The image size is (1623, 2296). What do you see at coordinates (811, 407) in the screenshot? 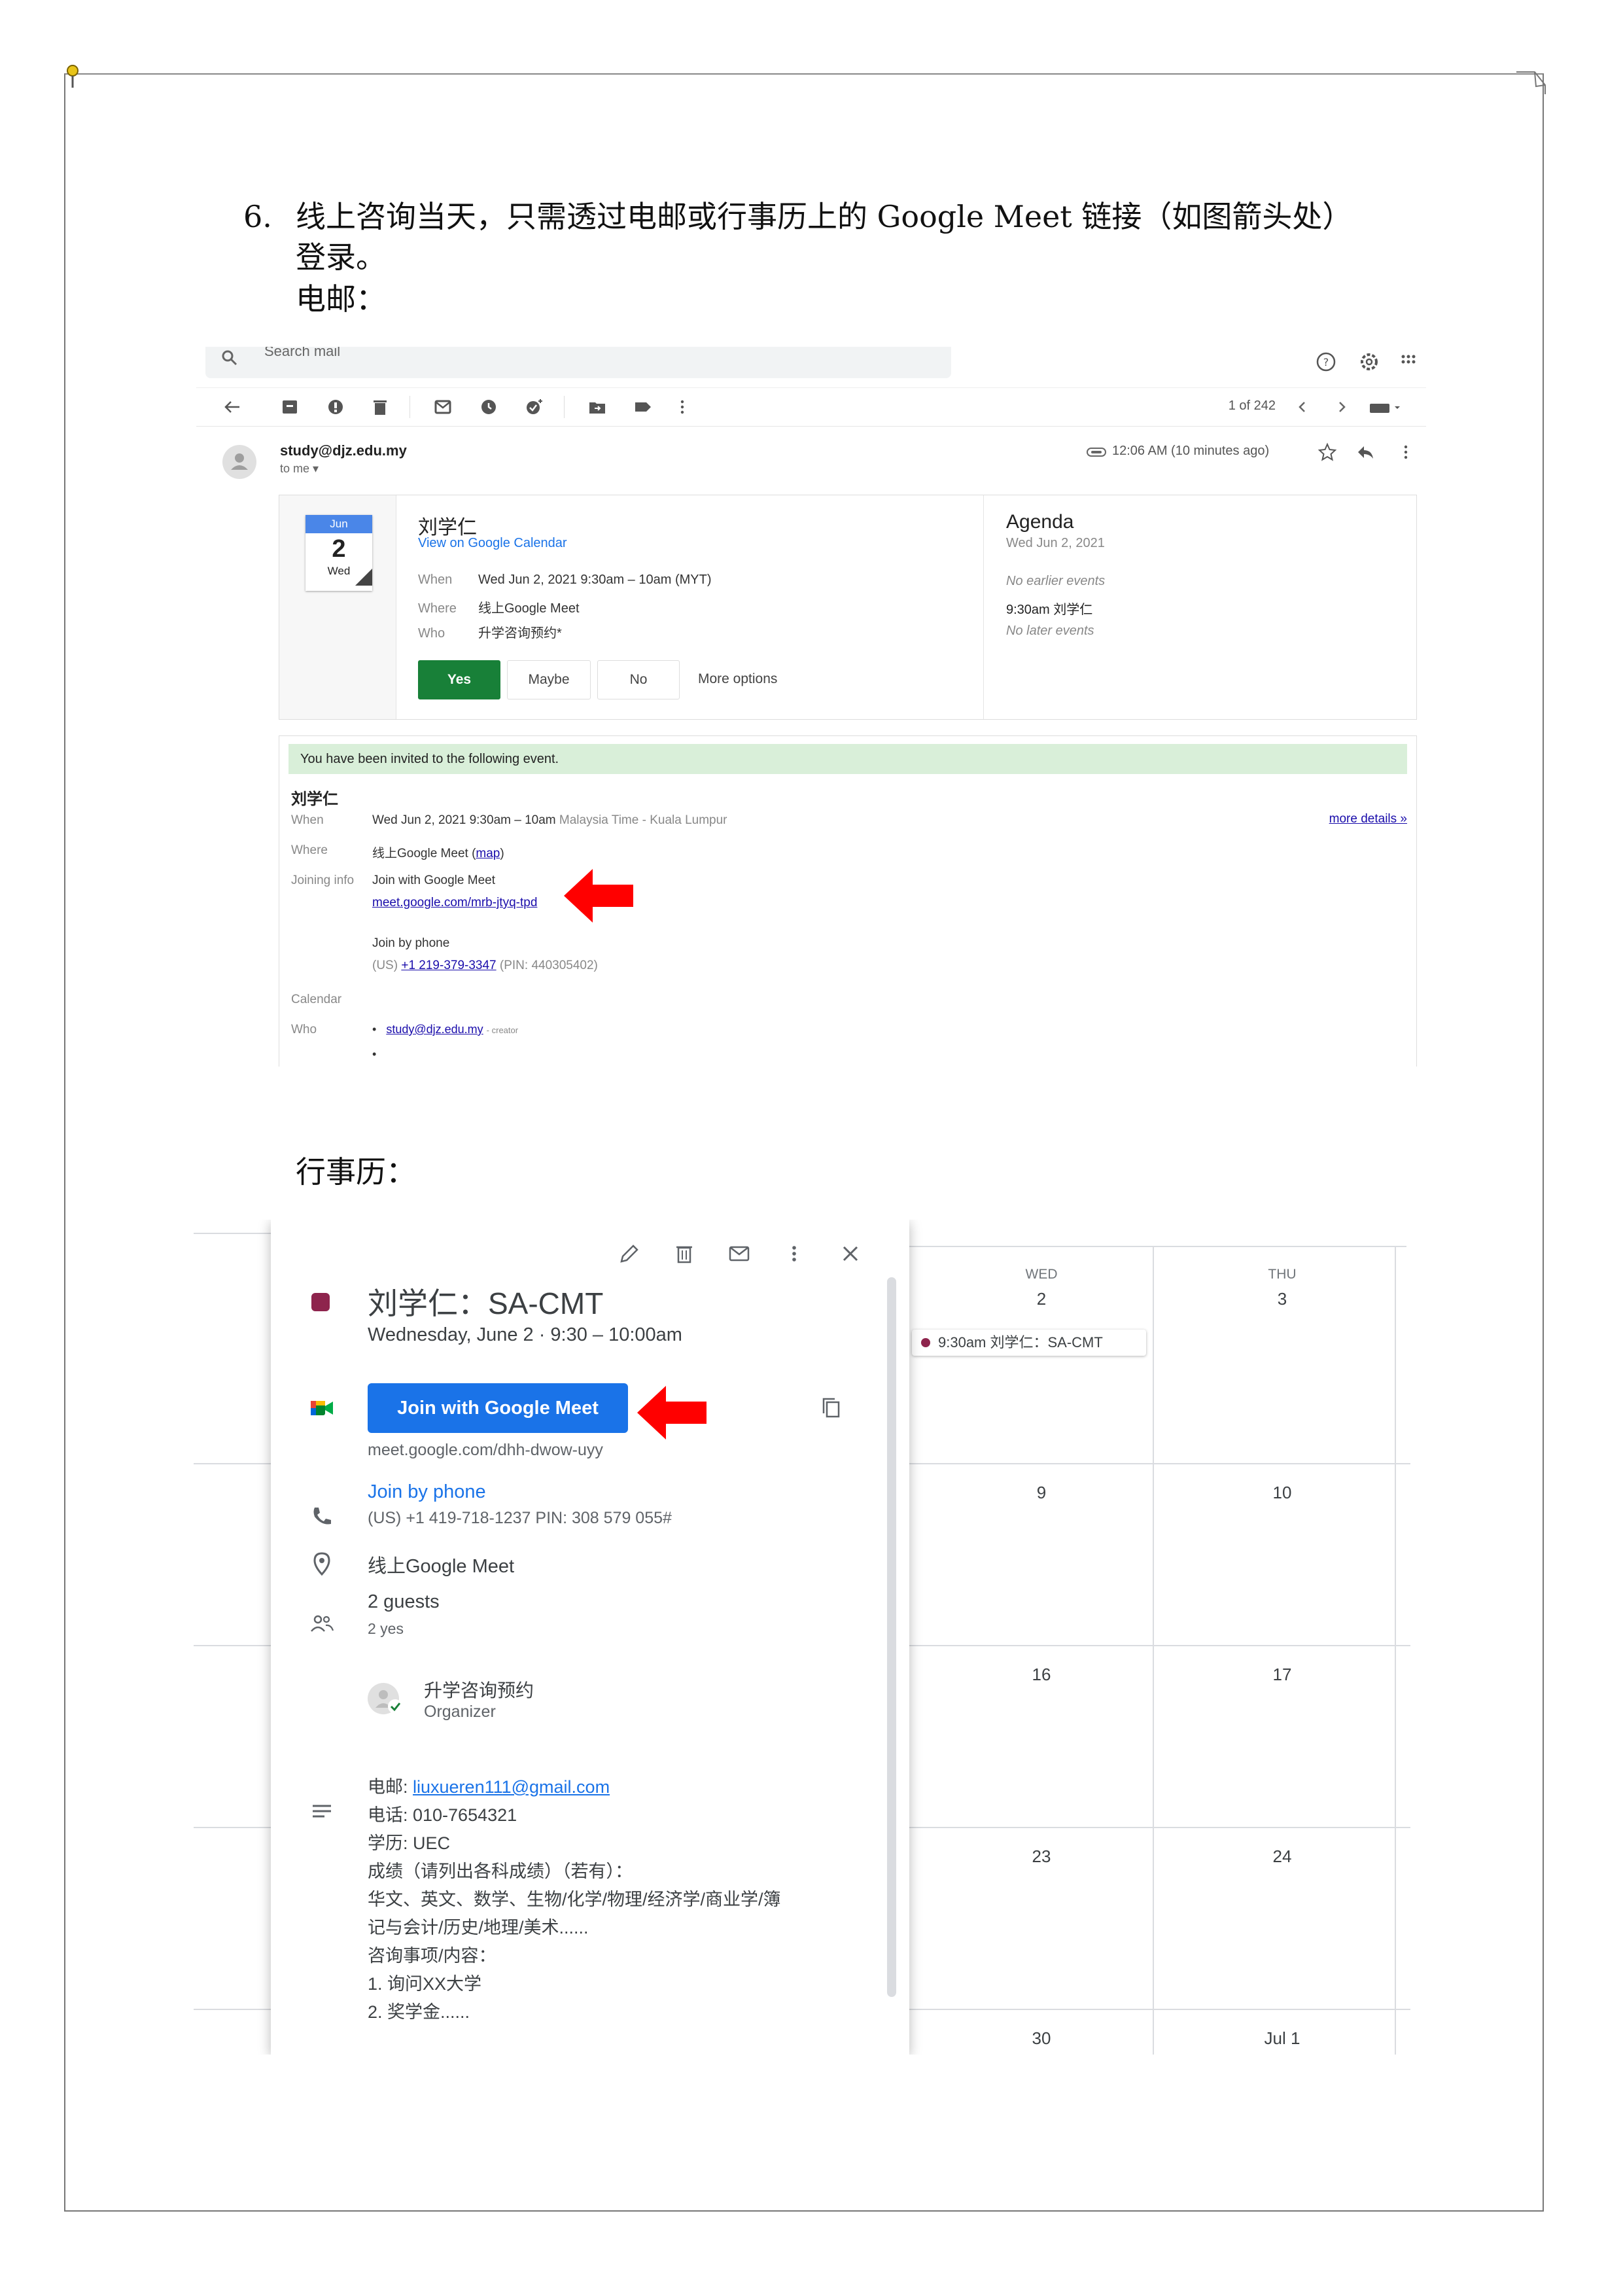
I see `message-toolbar: 1 of 242` at bounding box center [811, 407].